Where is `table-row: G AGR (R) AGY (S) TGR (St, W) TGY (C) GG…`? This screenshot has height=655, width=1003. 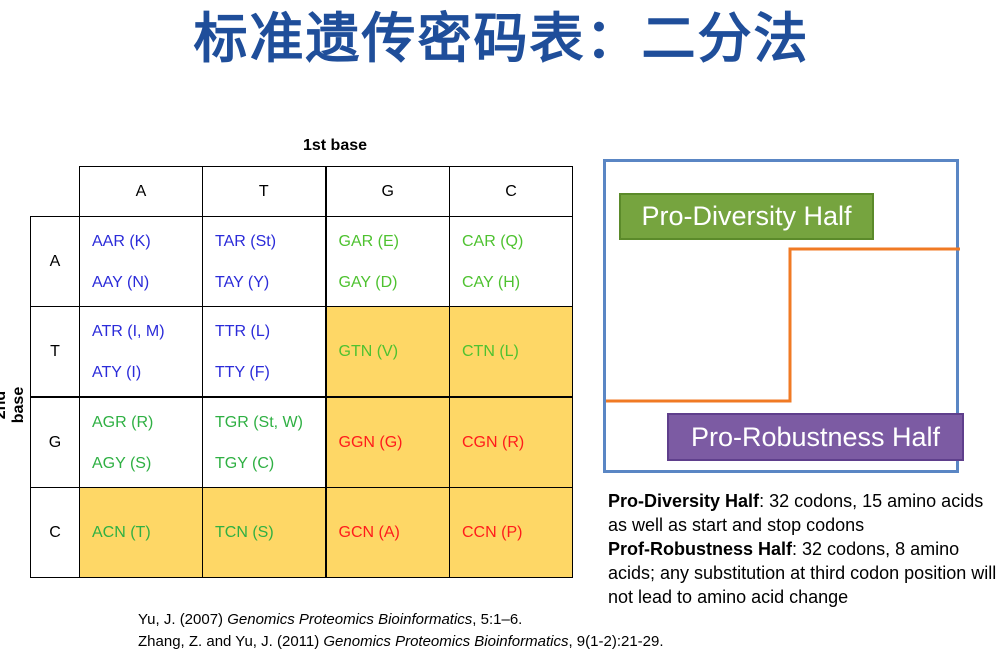 table-row: G AGR (R) AGY (S) TGR (St, W) TGY (C) GG… is located at coordinates (301, 442).